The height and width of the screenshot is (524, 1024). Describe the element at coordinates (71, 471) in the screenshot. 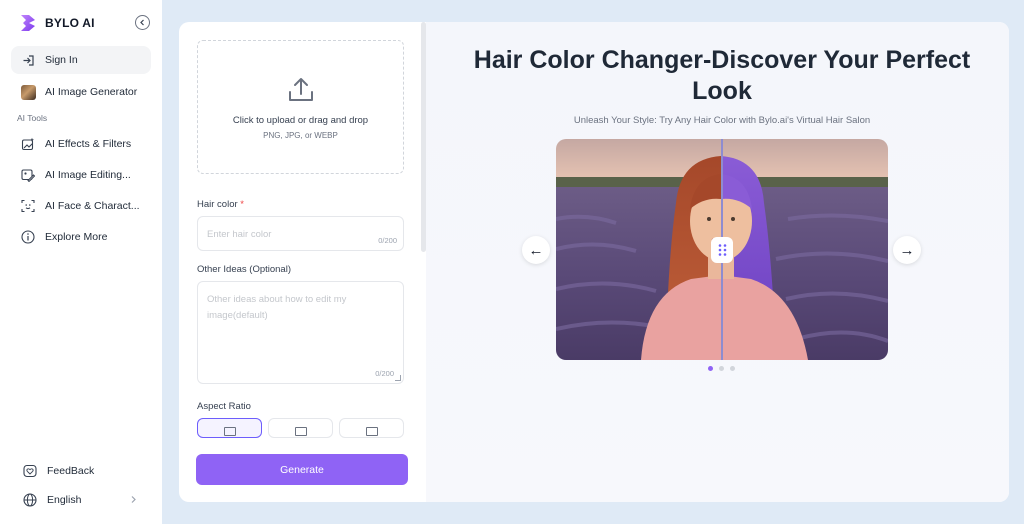

I see `feedback-label: FeedBack` at that location.